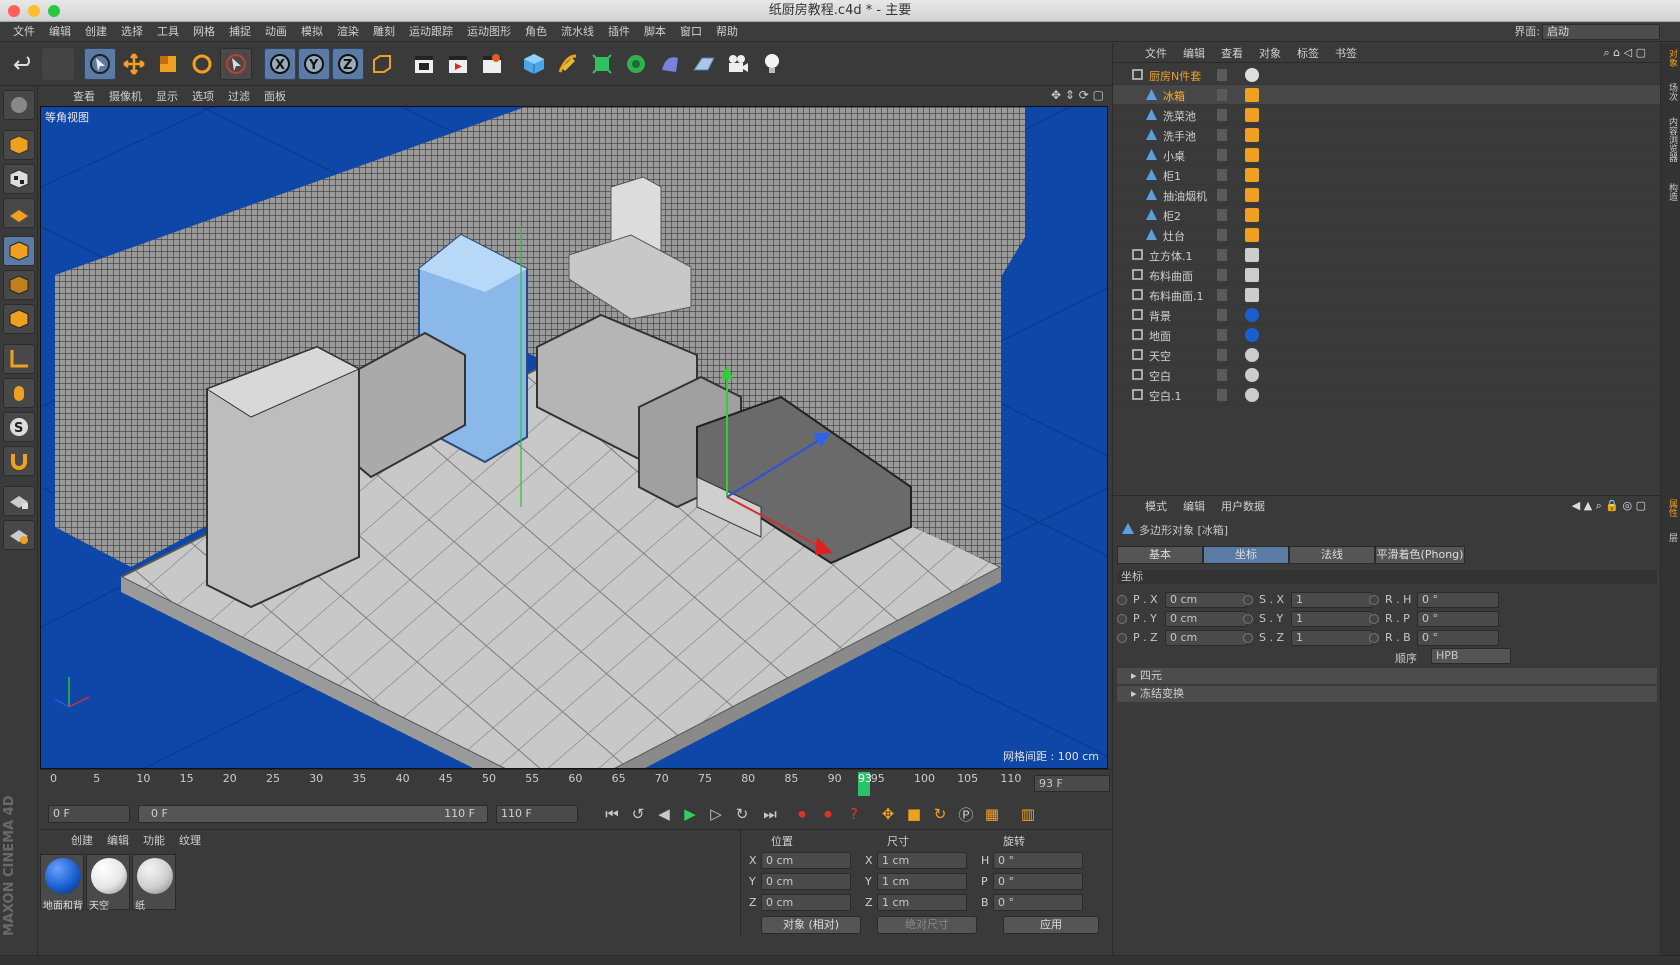  Describe the element at coordinates (854, 814) in the screenshot. I see `keyframe-selection-button: ?` at that location.